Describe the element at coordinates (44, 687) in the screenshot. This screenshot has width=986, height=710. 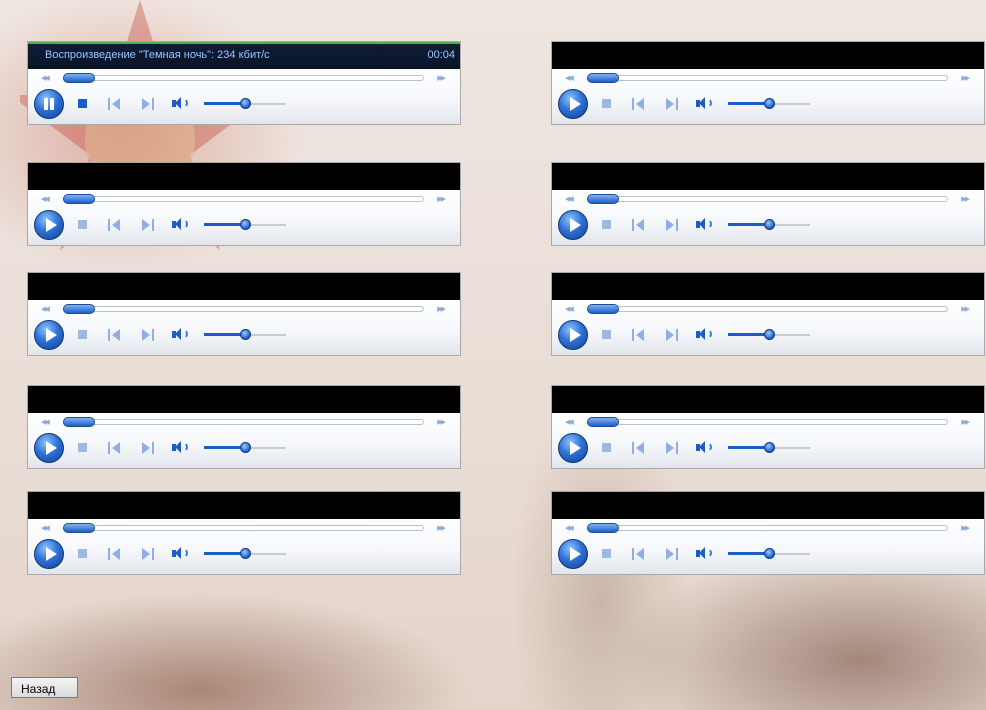
I see `back-button: Назад` at that location.